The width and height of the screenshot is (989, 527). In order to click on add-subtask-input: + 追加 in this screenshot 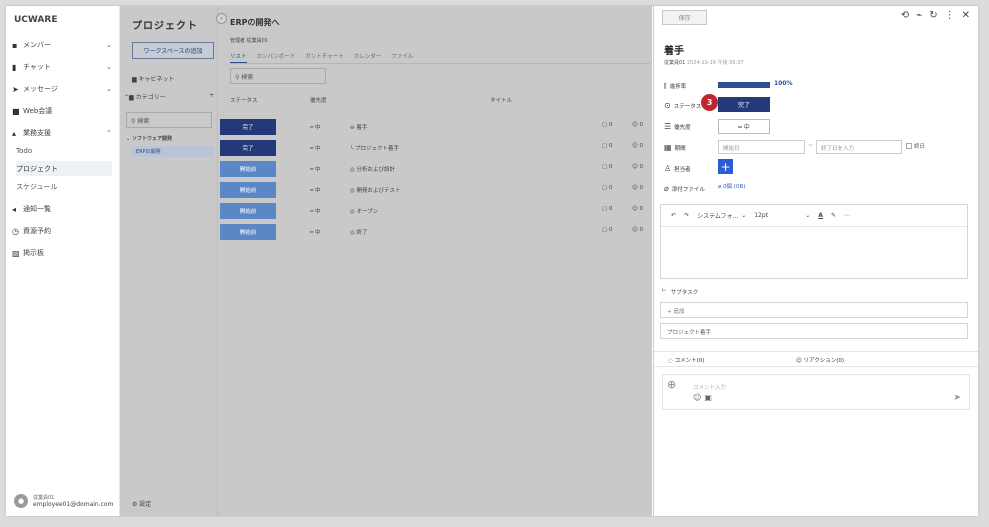, I will do `click(814, 310)`.